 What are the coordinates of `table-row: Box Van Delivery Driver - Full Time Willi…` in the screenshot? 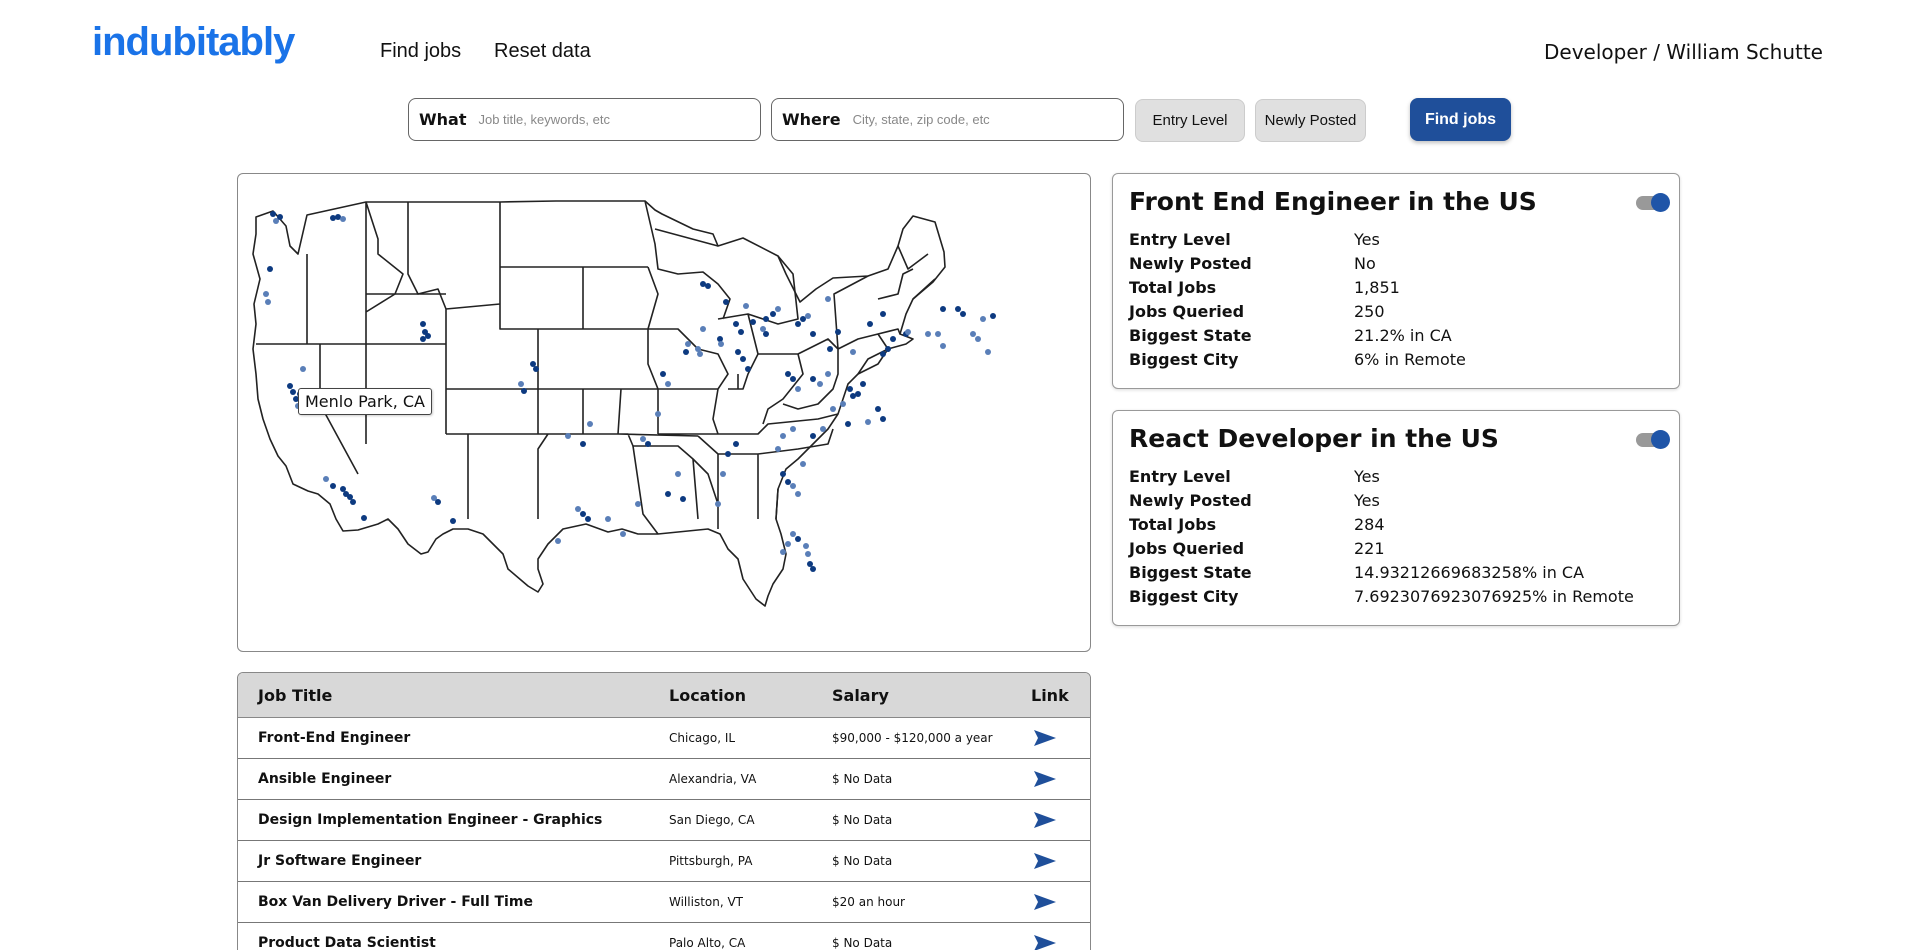 It's located at (664, 902).